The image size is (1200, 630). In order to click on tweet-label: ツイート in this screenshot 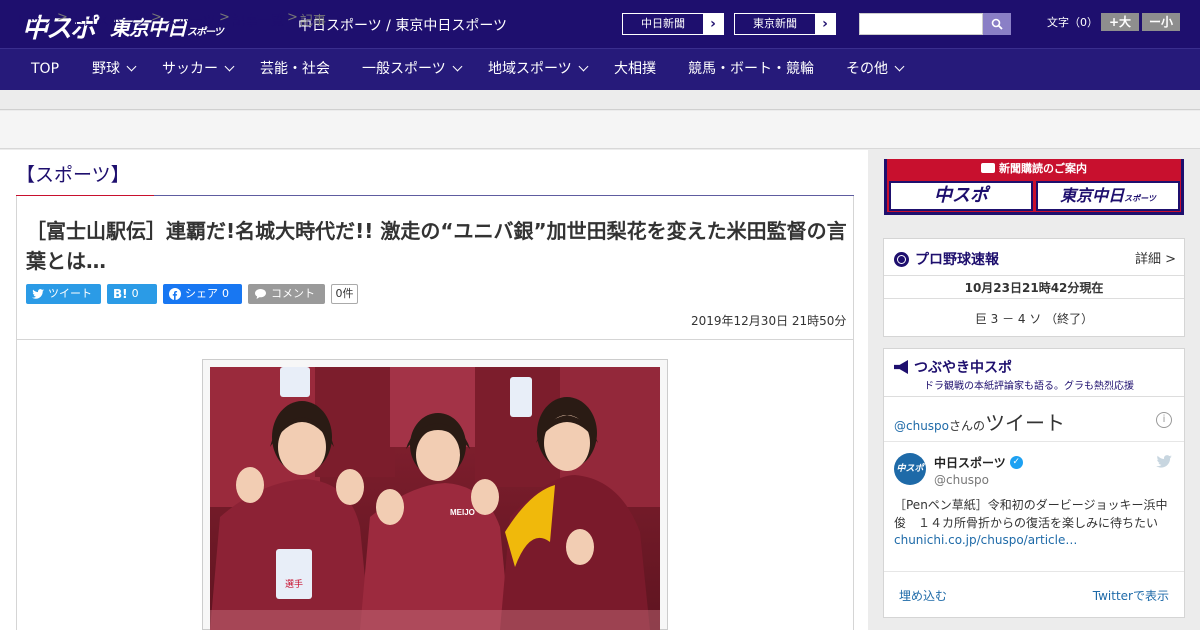, I will do `click(70, 293)`.